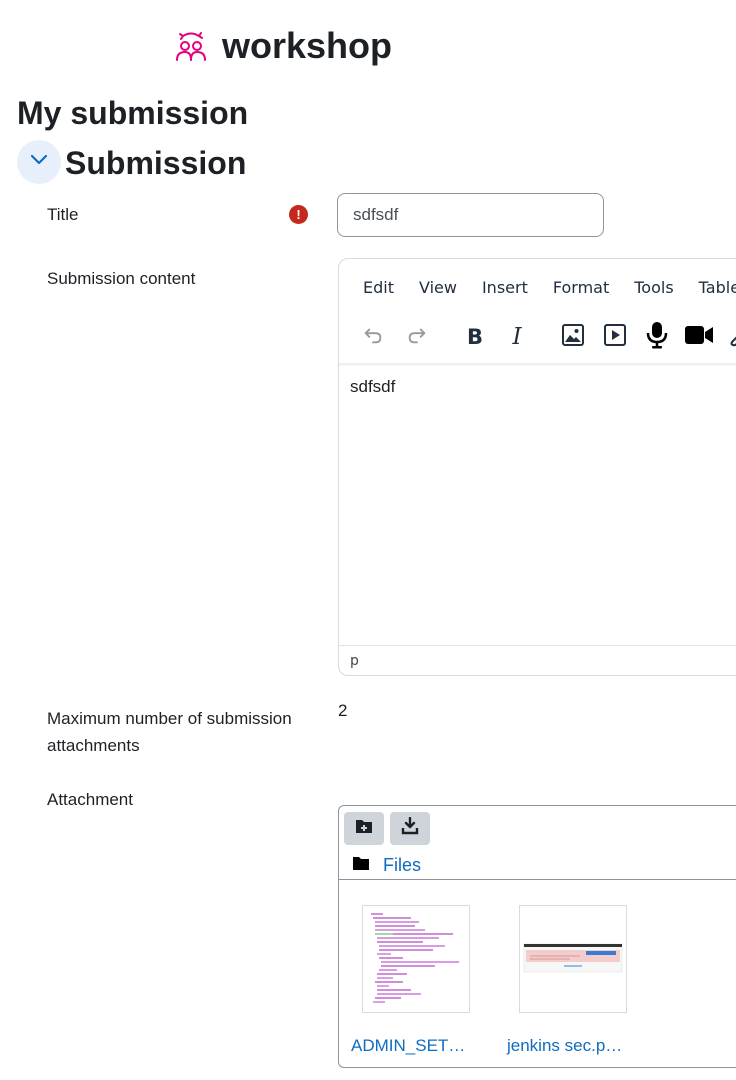 This screenshot has height=1080, width=736. What do you see at coordinates (416, 959) in the screenshot?
I see `file-thumbnail-admin` at bounding box center [416, 959].